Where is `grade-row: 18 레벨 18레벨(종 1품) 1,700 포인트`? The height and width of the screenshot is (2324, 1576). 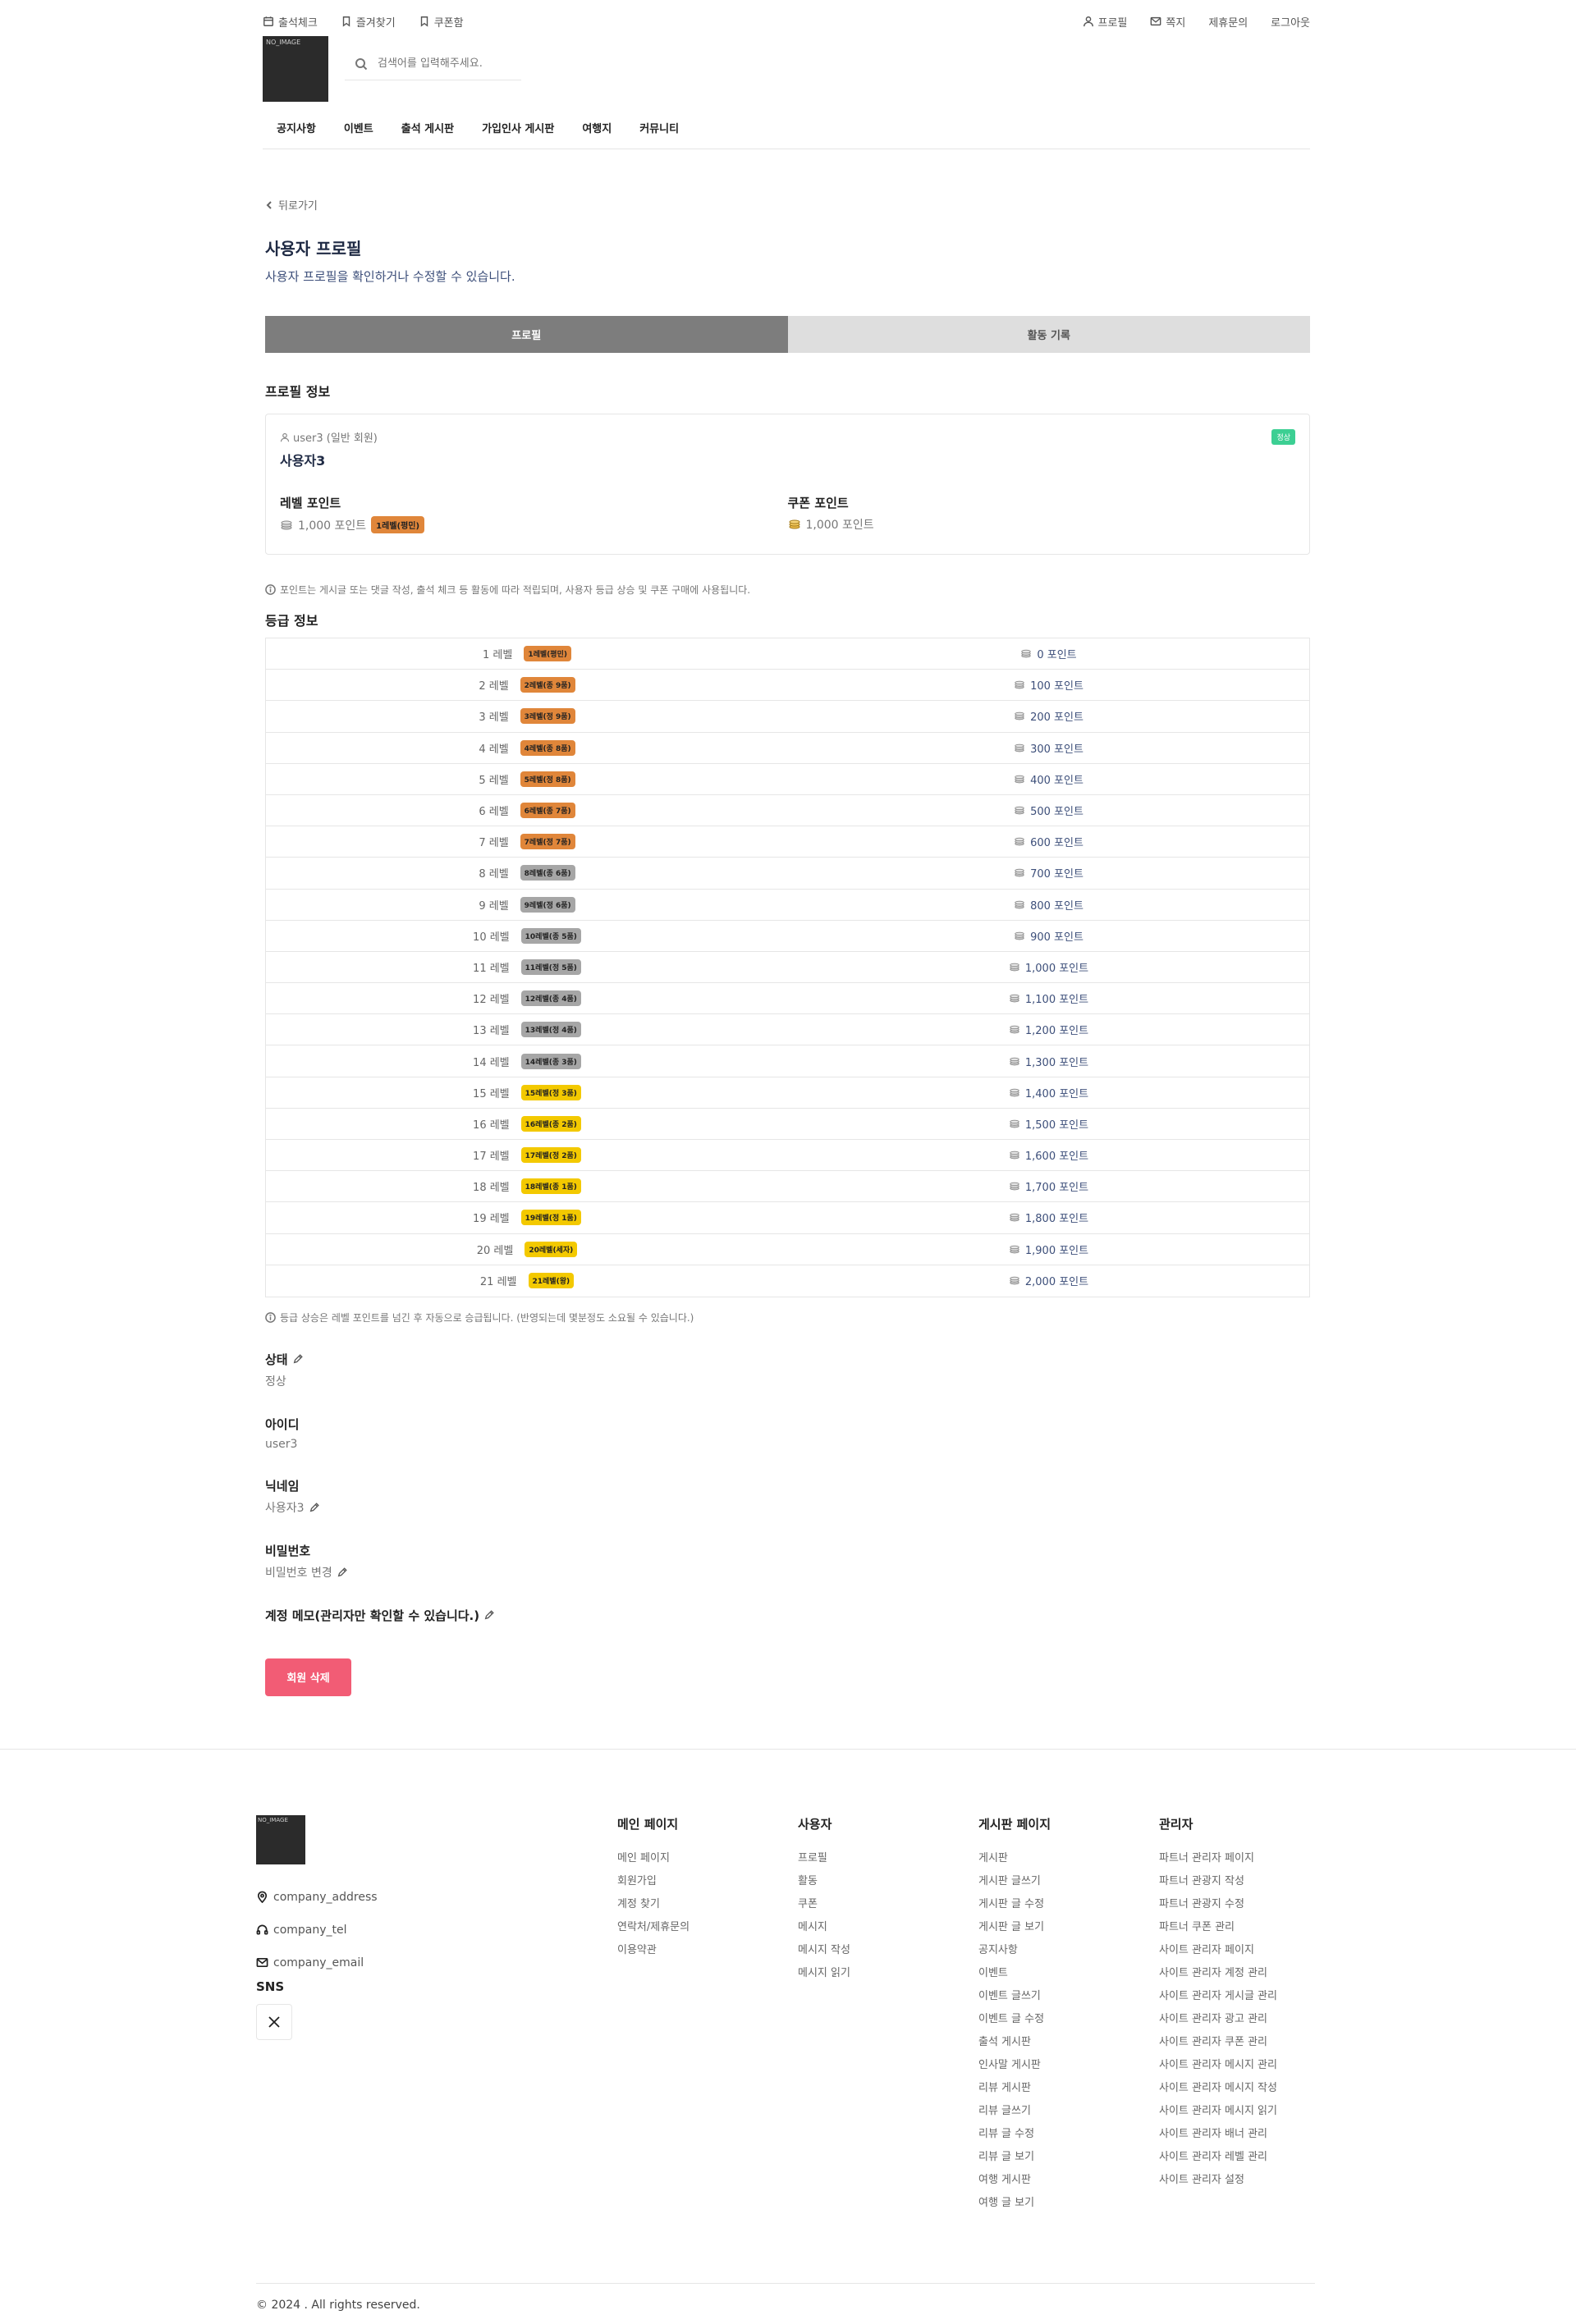
grade-row: 18 레벨 18레벨(종 1품) 1,700 포인트 is located at coordinates (788, 1187).